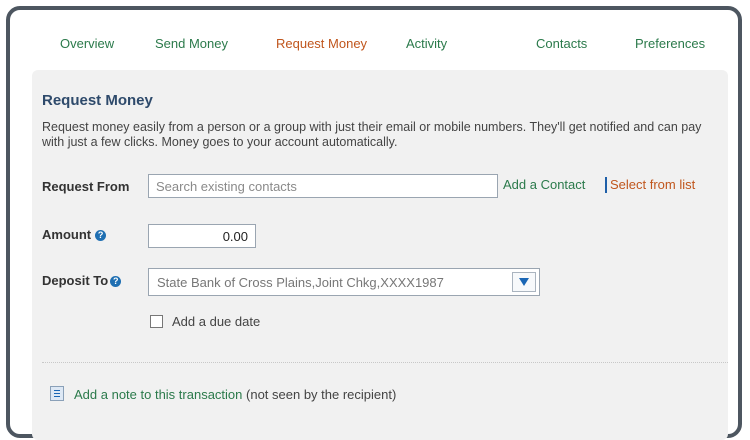 The width and height of the screenshot is (750, 440). What do you see at coordinates (321, 43) in the screenshot?
I see `tab-request-money: Request Money` at bounding box center [321, 43].